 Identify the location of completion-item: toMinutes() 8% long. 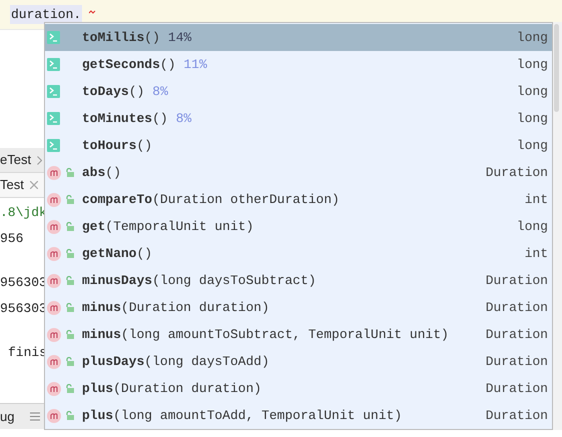
(298, 118).